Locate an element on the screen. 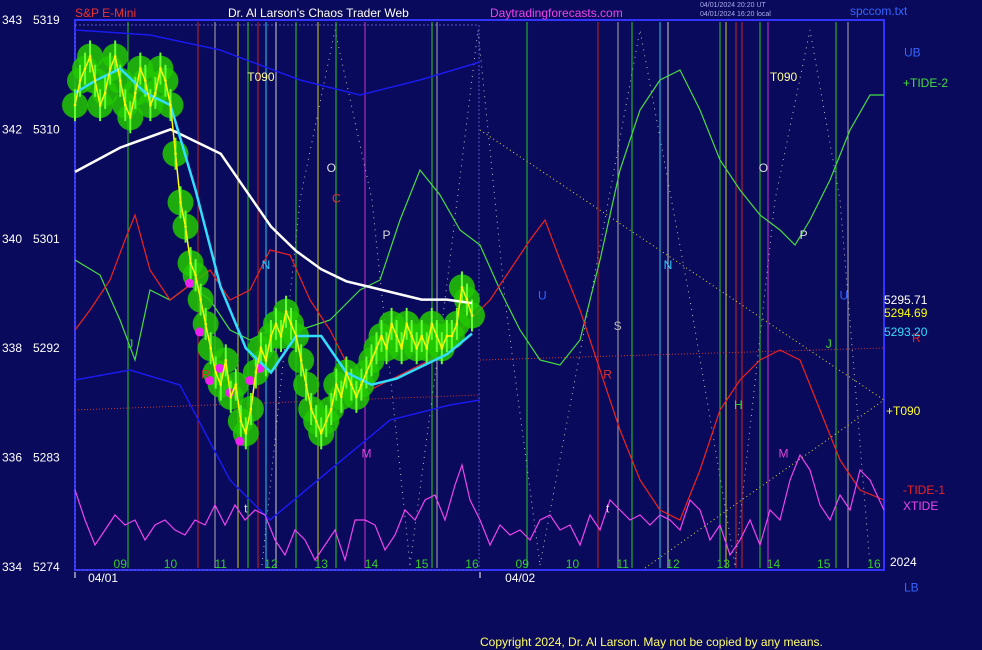 Image resolution: width=982 pixels, height=650 pixels. site-link: Daytradingforecasts.com is located at coordinates (556, 13).